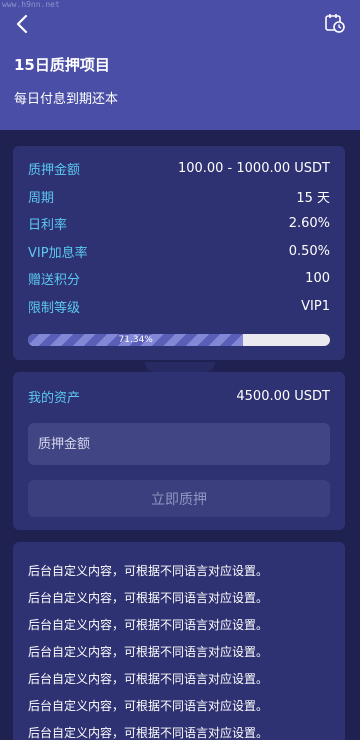 This screenshot has height=740, width=360. Describe the element at coordinates (179, 340) in the screenshot. I see `progress-bar: 71.34%` at that location.